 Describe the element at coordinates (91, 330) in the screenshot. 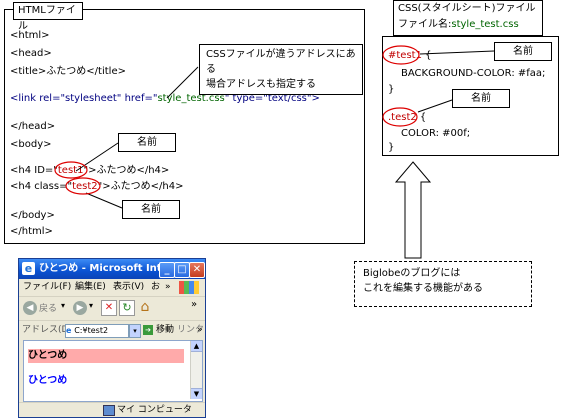

I see `address-value: C:¥test2` at that location.